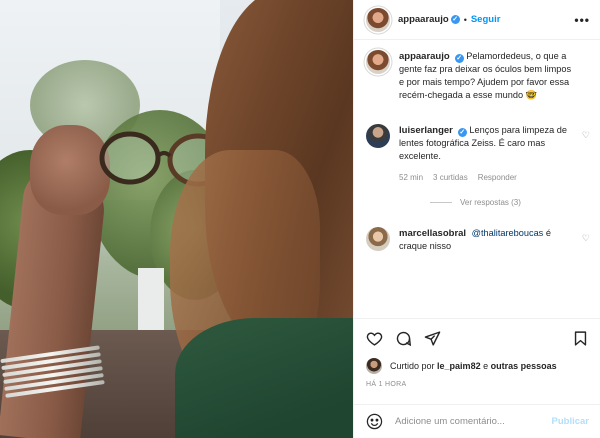 This screenshot has width=600, height=438. I want to click on author-username: appaaraujo, so click(423, 19).